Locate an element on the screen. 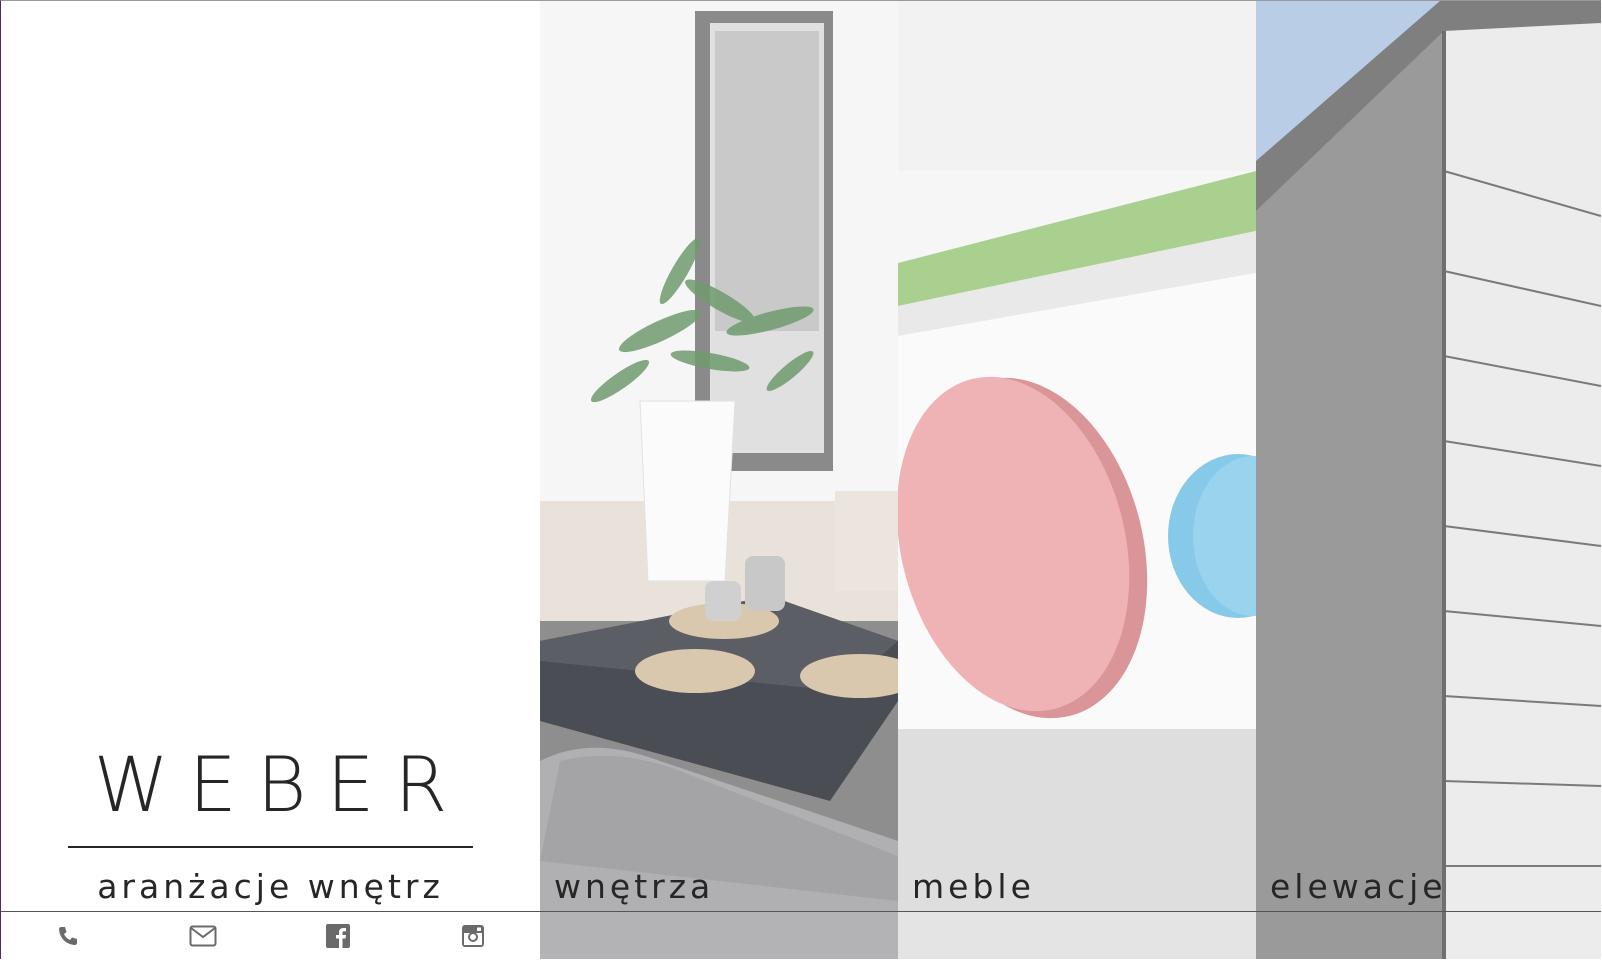  instagram-icon is located at coordinates (473, 936).